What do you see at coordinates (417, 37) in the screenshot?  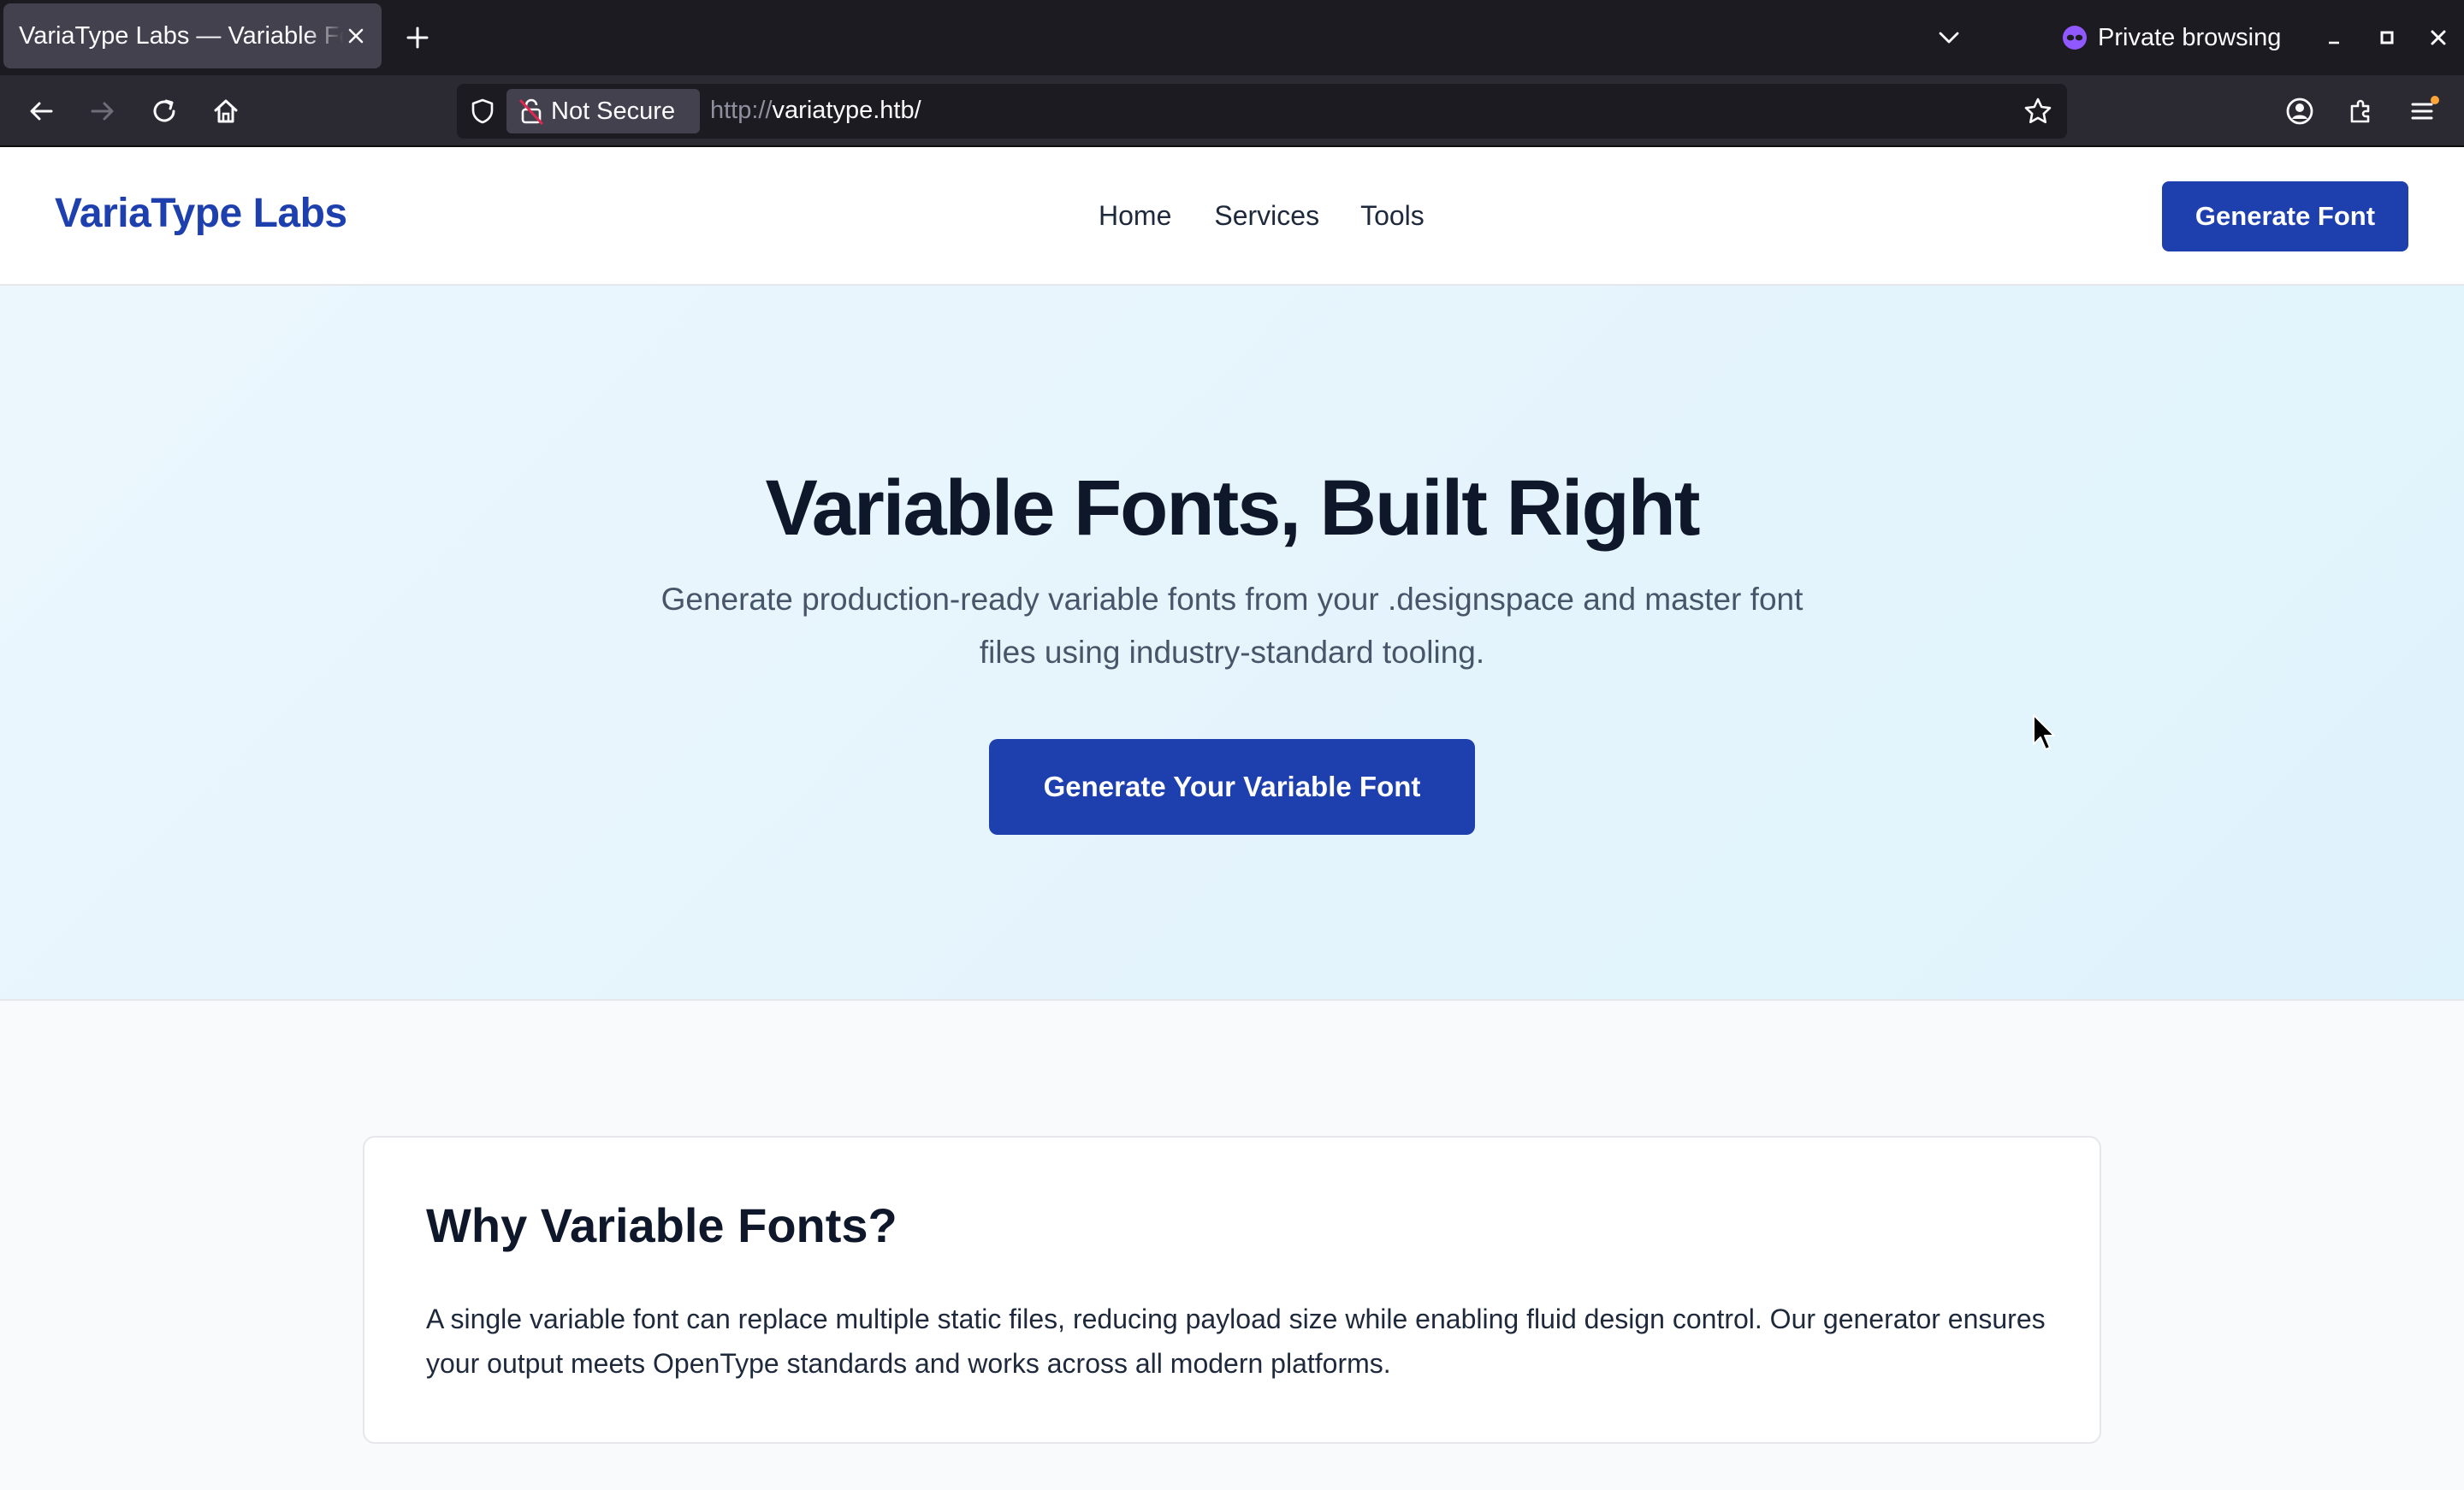 I see `new-tab-icon` at bounding box center [417, 37].